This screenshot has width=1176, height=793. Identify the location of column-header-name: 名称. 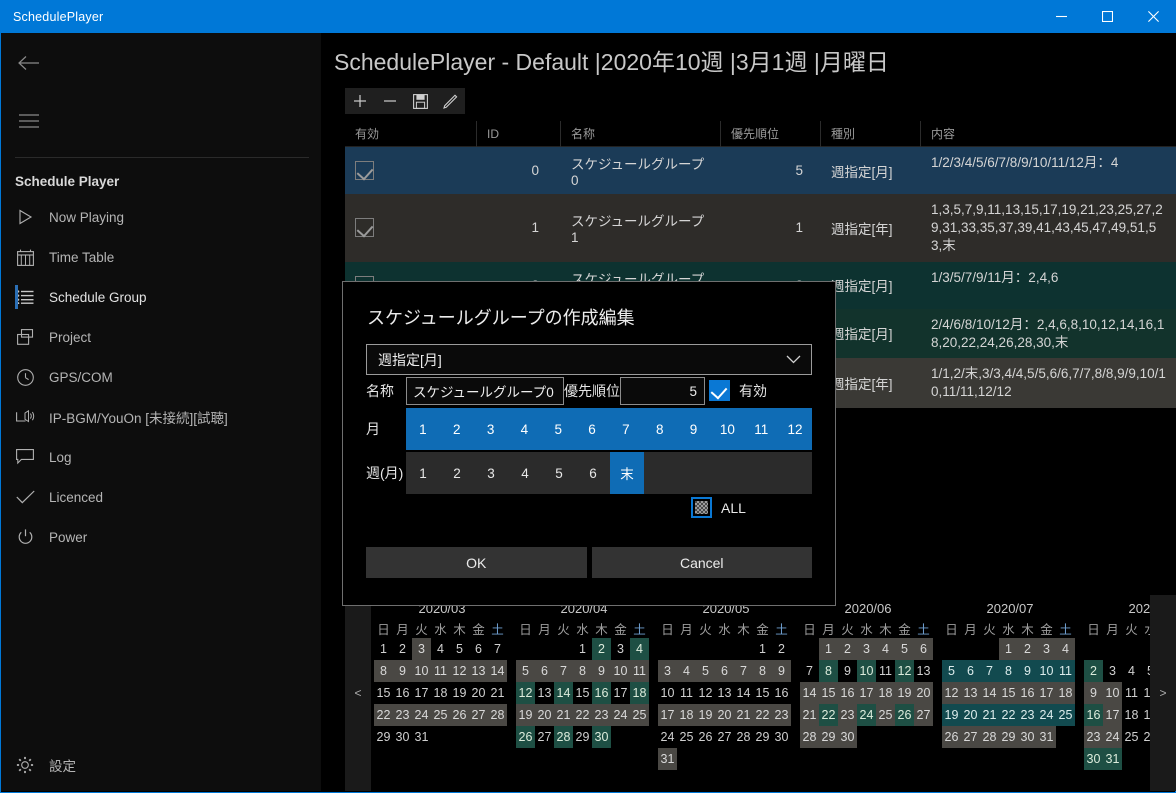
(641, 133).